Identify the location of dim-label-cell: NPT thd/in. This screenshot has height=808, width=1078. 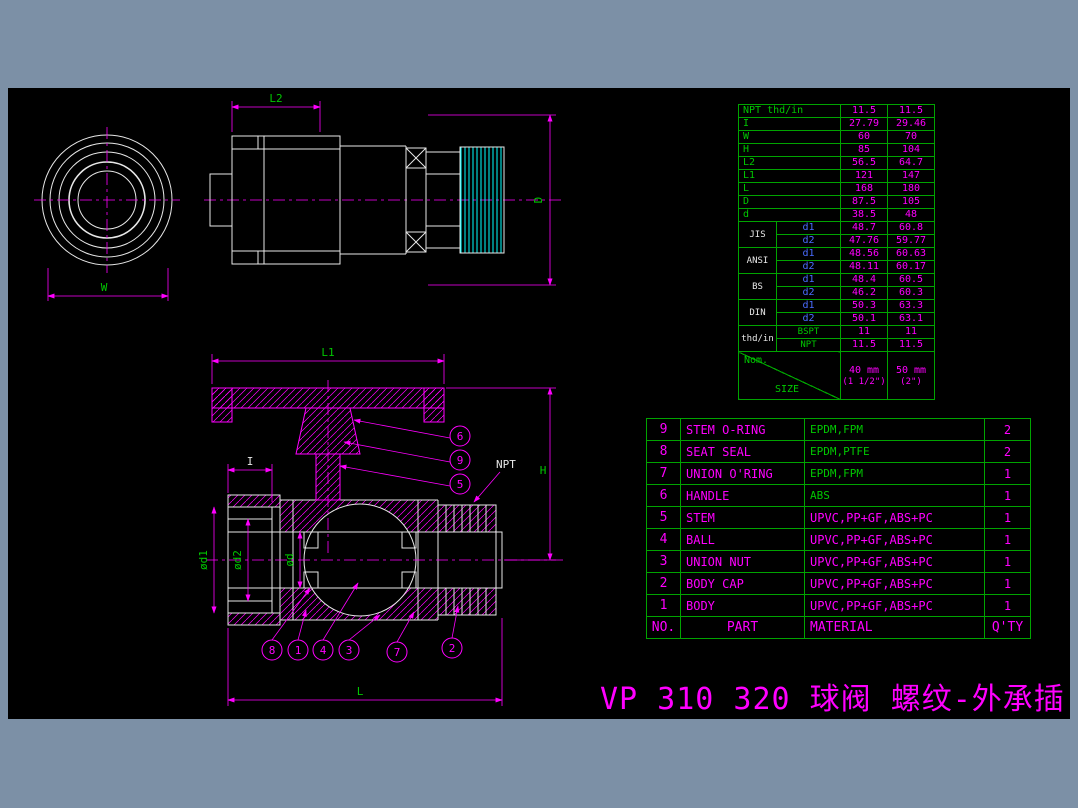
(789, 111).